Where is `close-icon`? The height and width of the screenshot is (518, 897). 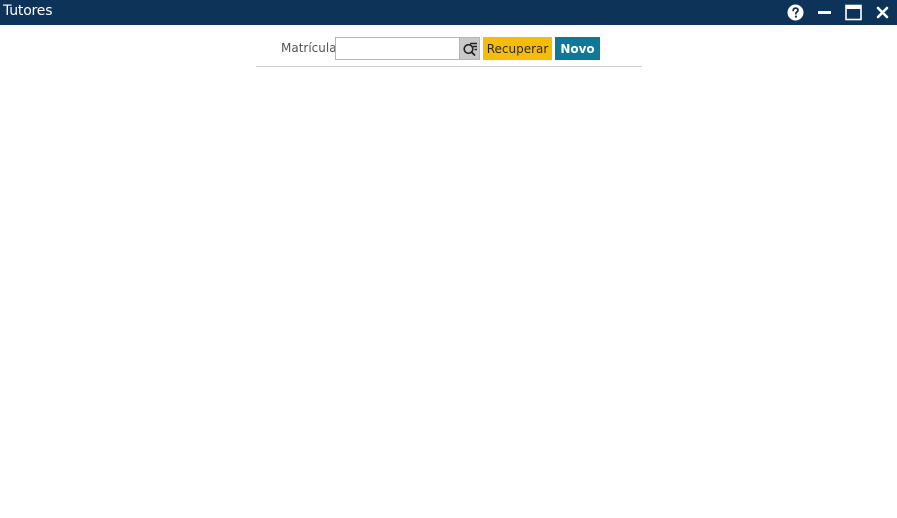
close-icon is located at coordinates (882, 12).